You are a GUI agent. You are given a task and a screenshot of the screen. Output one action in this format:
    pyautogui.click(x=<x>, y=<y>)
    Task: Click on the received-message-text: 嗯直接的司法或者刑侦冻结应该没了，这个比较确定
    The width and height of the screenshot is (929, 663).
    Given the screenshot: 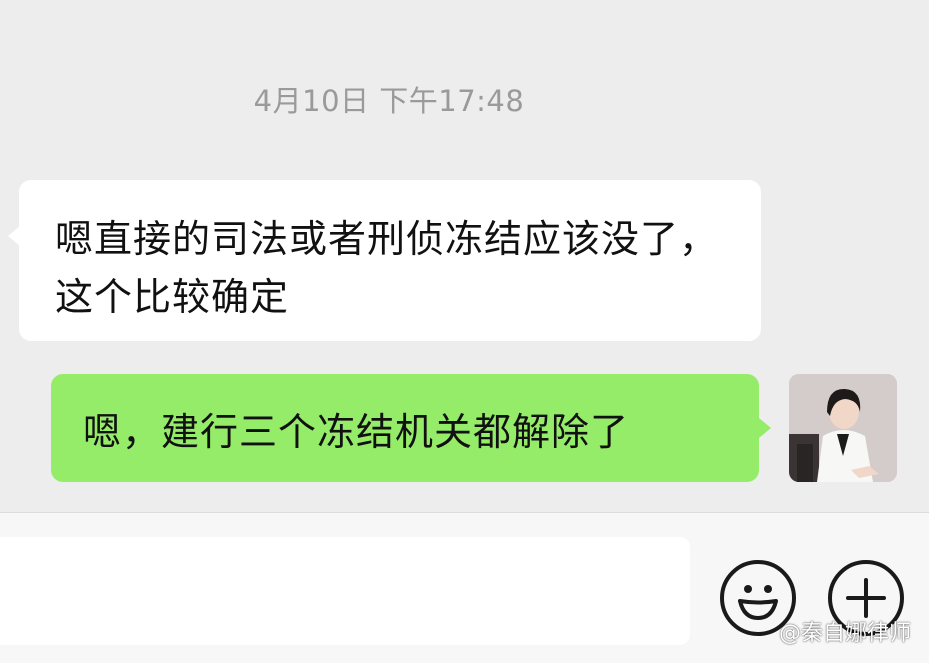 What is the action you would take?
    pyautogui.click(x=387, y=268)
    